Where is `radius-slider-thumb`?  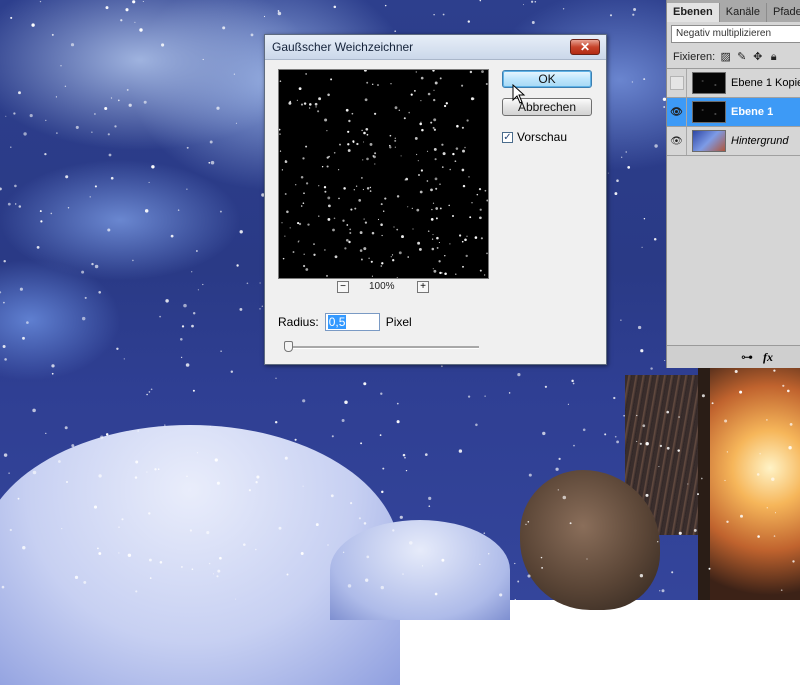
radius-slider-thumb is located at coordinates (288, 346).